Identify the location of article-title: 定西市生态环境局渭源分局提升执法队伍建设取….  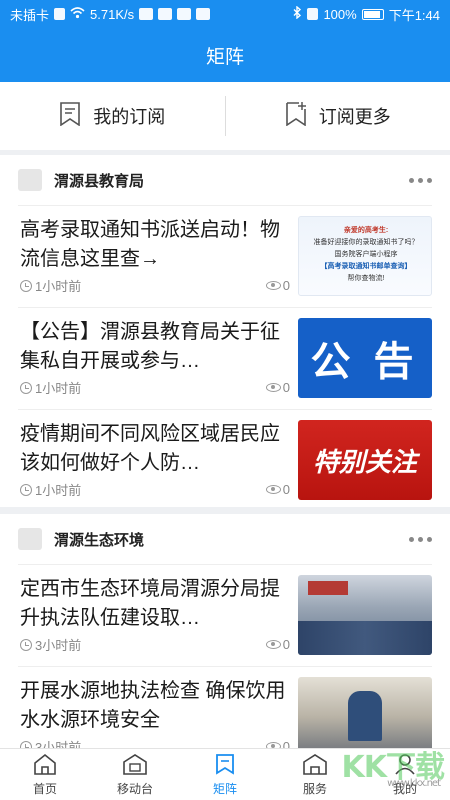
(150, 603).